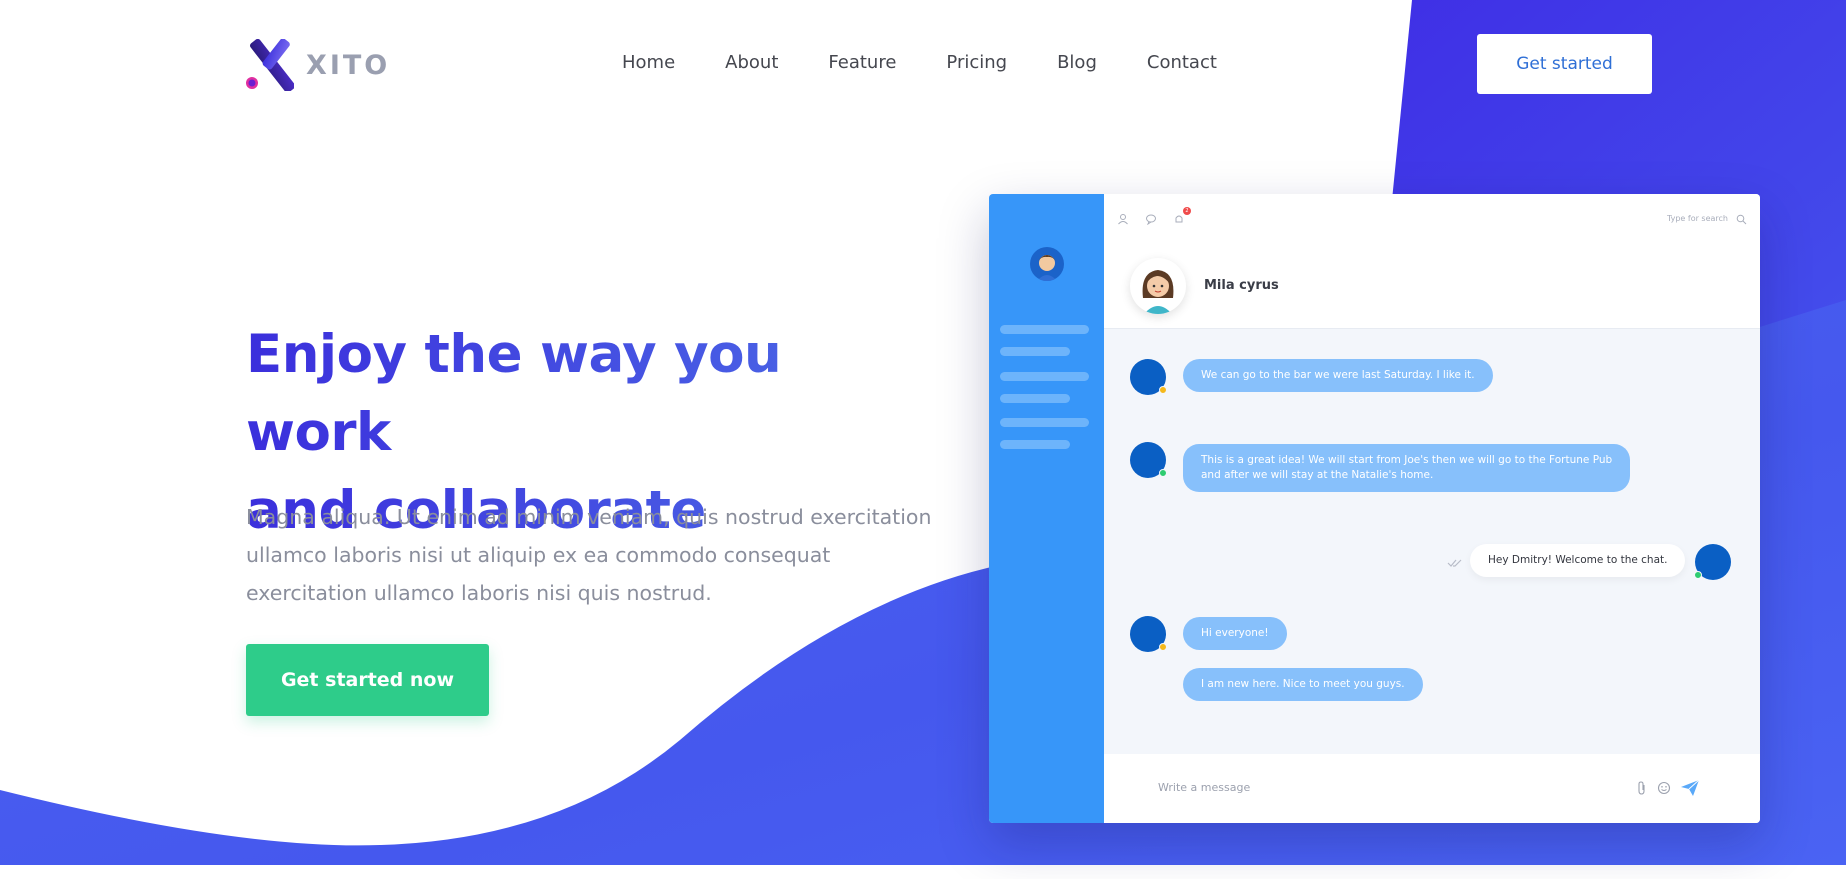 Image resolution: width=1846 pixels, height=879 pixels. Describe the element at coordinates (1741, 219) in the screenshot. I see `search-icon` at that location.